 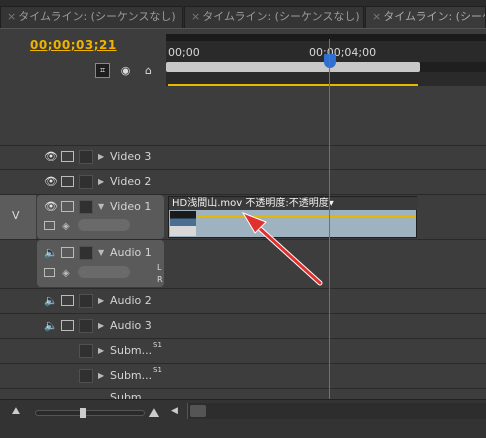 I want to click on ruler-empty, so click(x=453, y=67).